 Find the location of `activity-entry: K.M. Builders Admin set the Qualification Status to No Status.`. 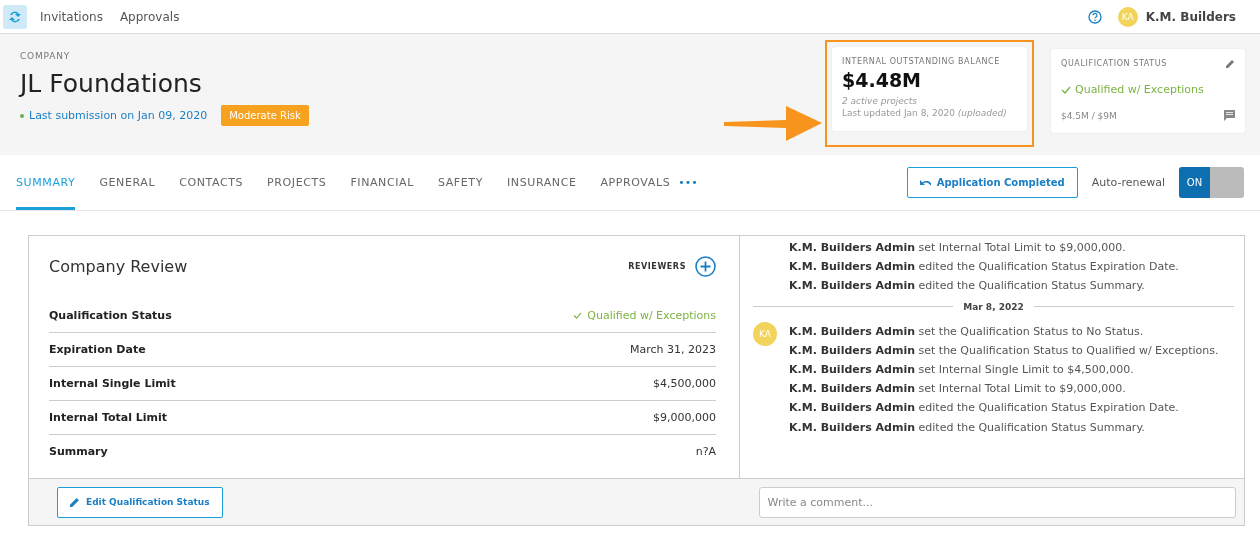

activity-entry: K.M. Builders Admin set the Qualification Status to No Status. is located at coordinates (967, 331).